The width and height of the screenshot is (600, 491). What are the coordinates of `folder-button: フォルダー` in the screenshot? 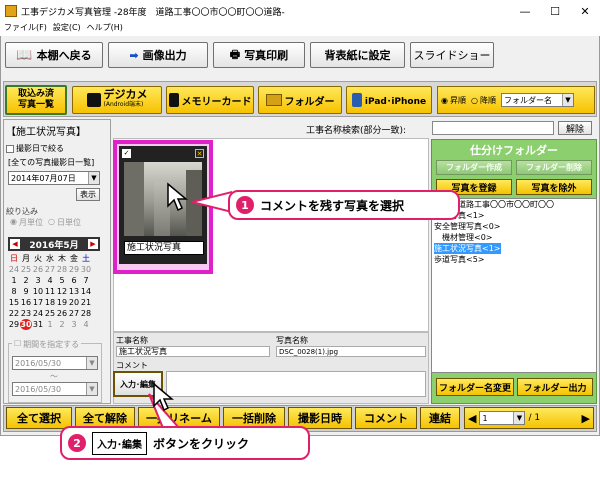 It's located at (300, 100).